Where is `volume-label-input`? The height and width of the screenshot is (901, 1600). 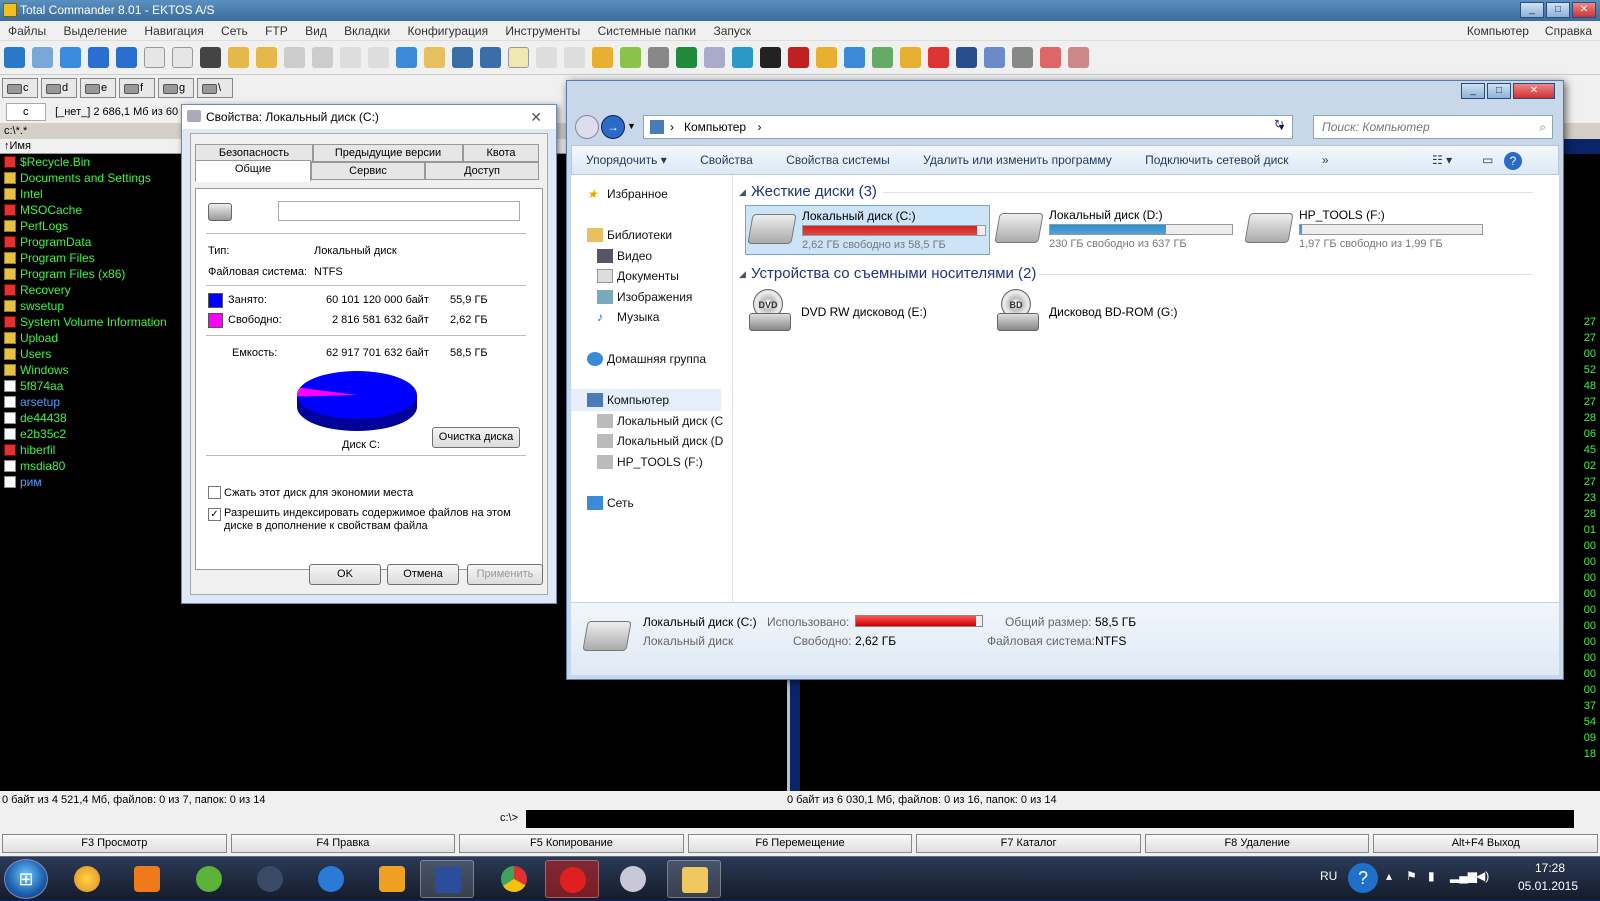 volume-label-input is located at coordinates (399, 211).